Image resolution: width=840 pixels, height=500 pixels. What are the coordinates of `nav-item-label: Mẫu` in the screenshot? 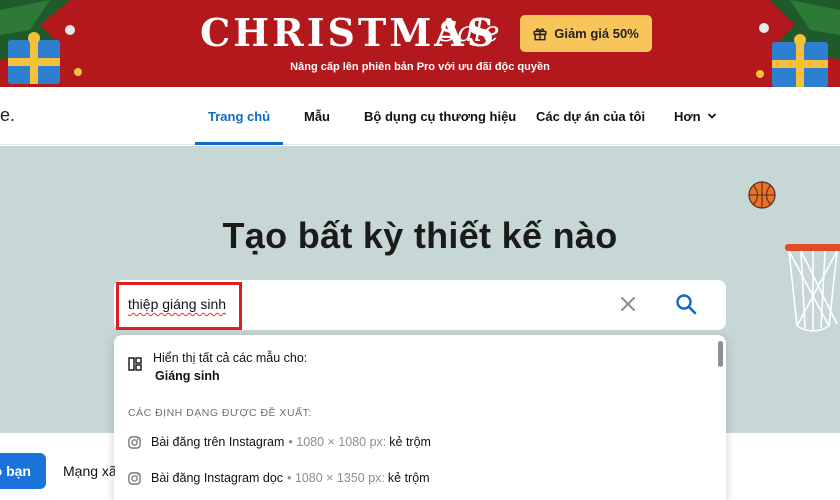 It's located at (317, 116).